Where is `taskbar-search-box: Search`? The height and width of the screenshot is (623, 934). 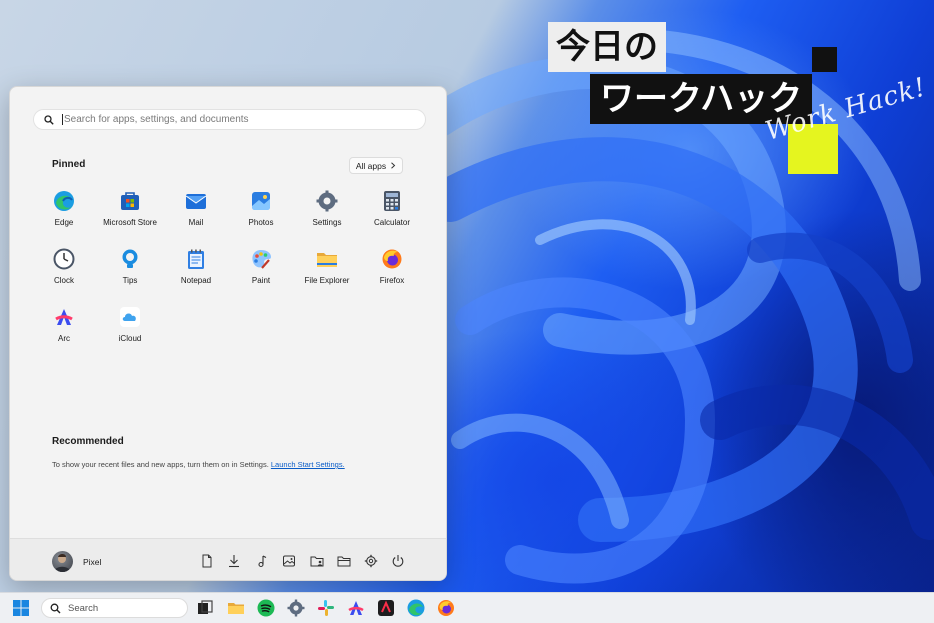 taskbar-search-box: Search is located at coordinates (114, 608).